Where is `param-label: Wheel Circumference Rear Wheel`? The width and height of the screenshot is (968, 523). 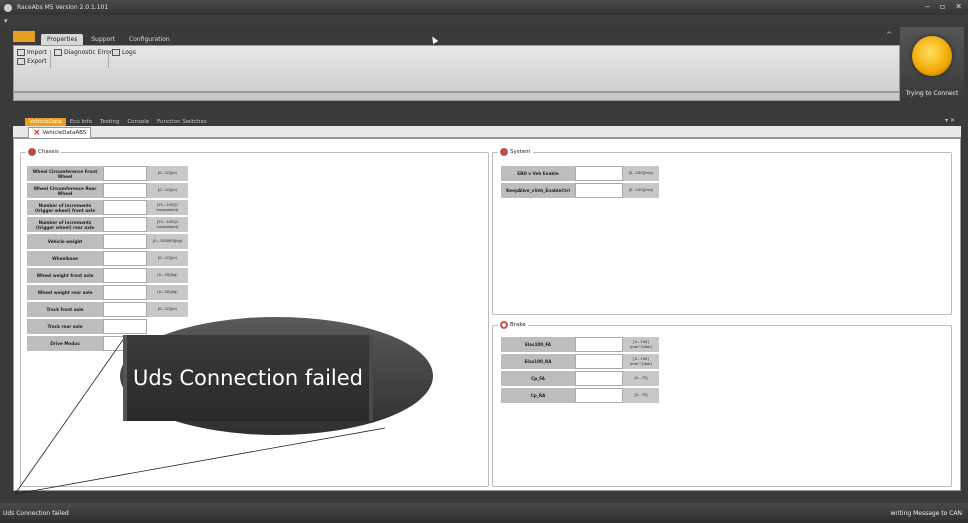
param-label: Wheel Circumference Rear Wheel is located at coordinates (65, 190).